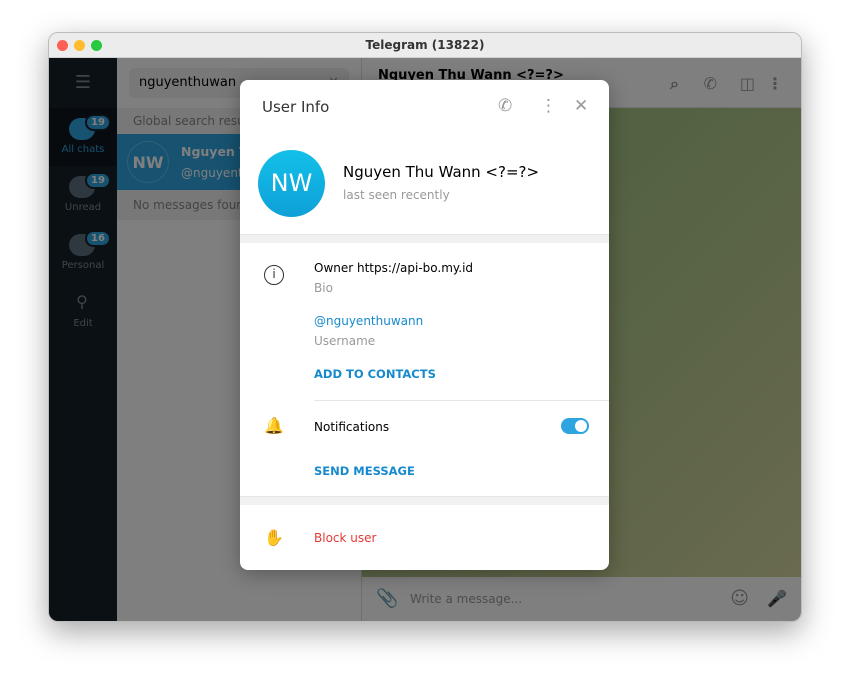 This screenshot has width=850, height=685. I want to click on minimize-window-button, so click(79, 45).